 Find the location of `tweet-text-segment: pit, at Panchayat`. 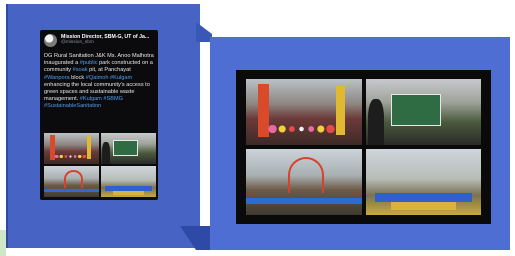

tweet-text-segment: pit, at Panchayat is located at coordinates (109, 70).